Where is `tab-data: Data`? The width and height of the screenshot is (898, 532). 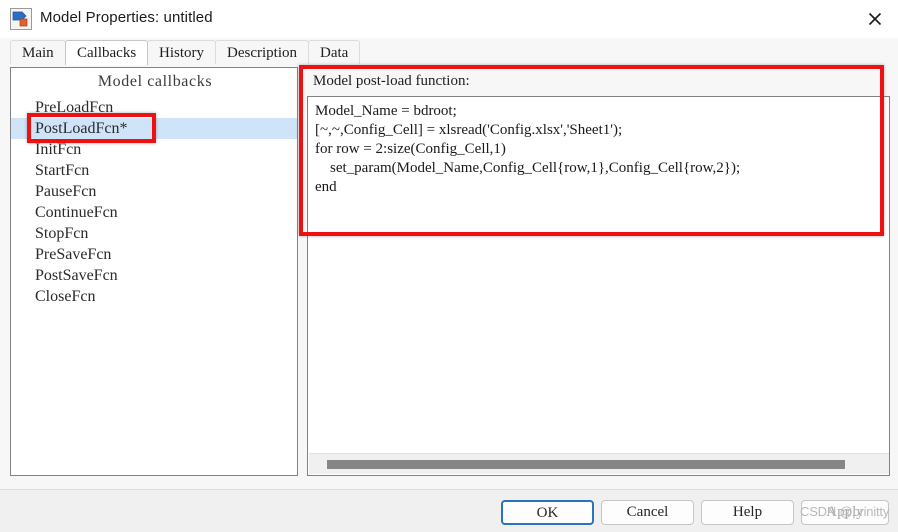 tab-data: Data is located at coordinates (334, 52).